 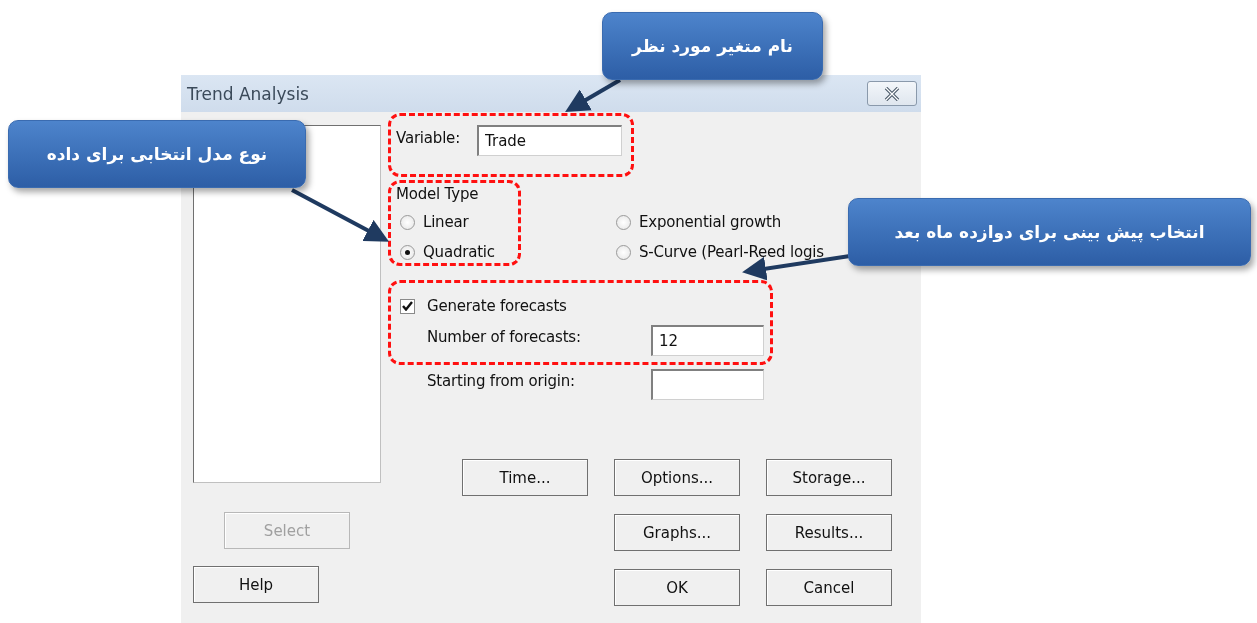 What do you see at coordinates (504, 336) in the screenshot?
I see `field-label: Number of forecasts:` at bounding box center [504, 336].